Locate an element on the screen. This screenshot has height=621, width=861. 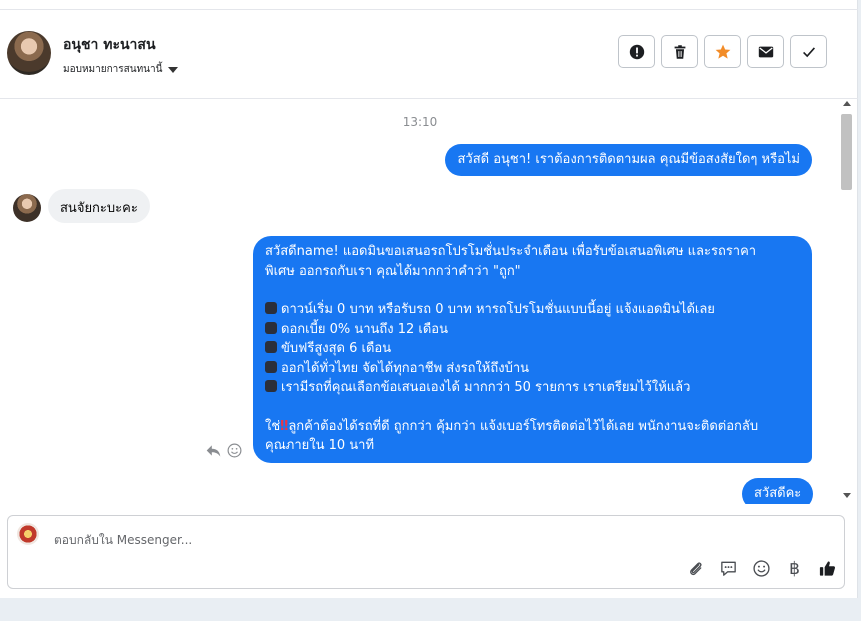
scroll-down-arrow-icon is located at coordinates (847, 495).